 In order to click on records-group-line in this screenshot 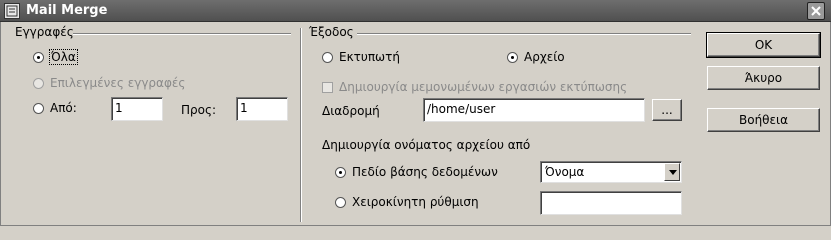, I will do `click(182, 34)`.